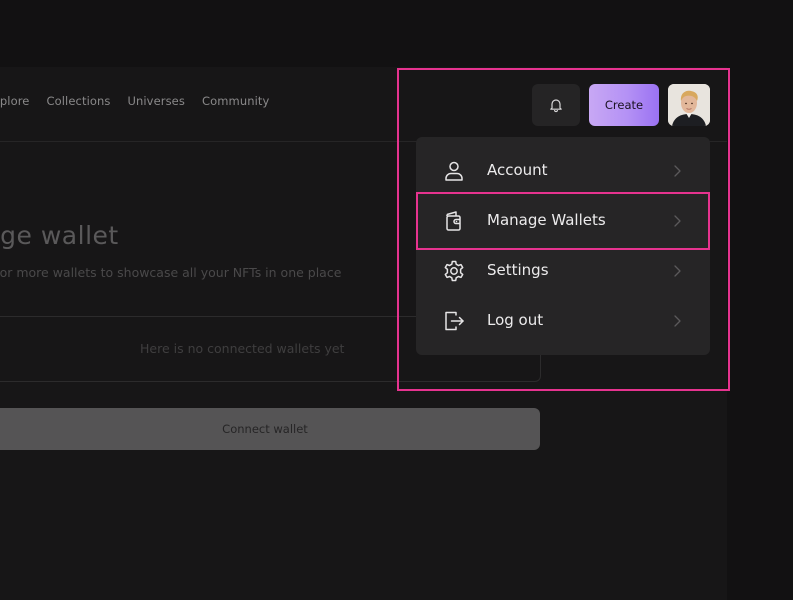 This screenshot has width=793, height=600. I want to click on nav-links: xplore Collections Universes Community, so click(134, 101).